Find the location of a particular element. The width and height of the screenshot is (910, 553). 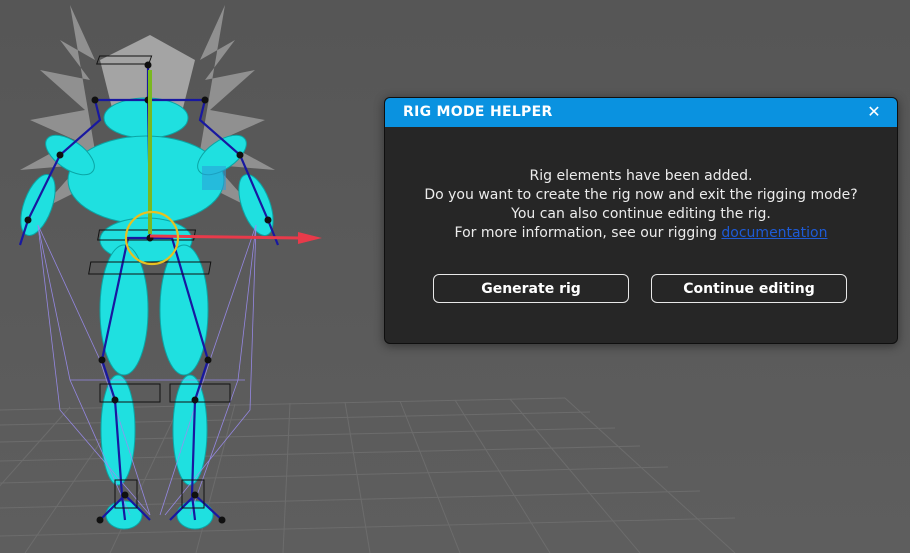

dialog-title: RIG MODE HELPER is located at coordinates (478, 112).